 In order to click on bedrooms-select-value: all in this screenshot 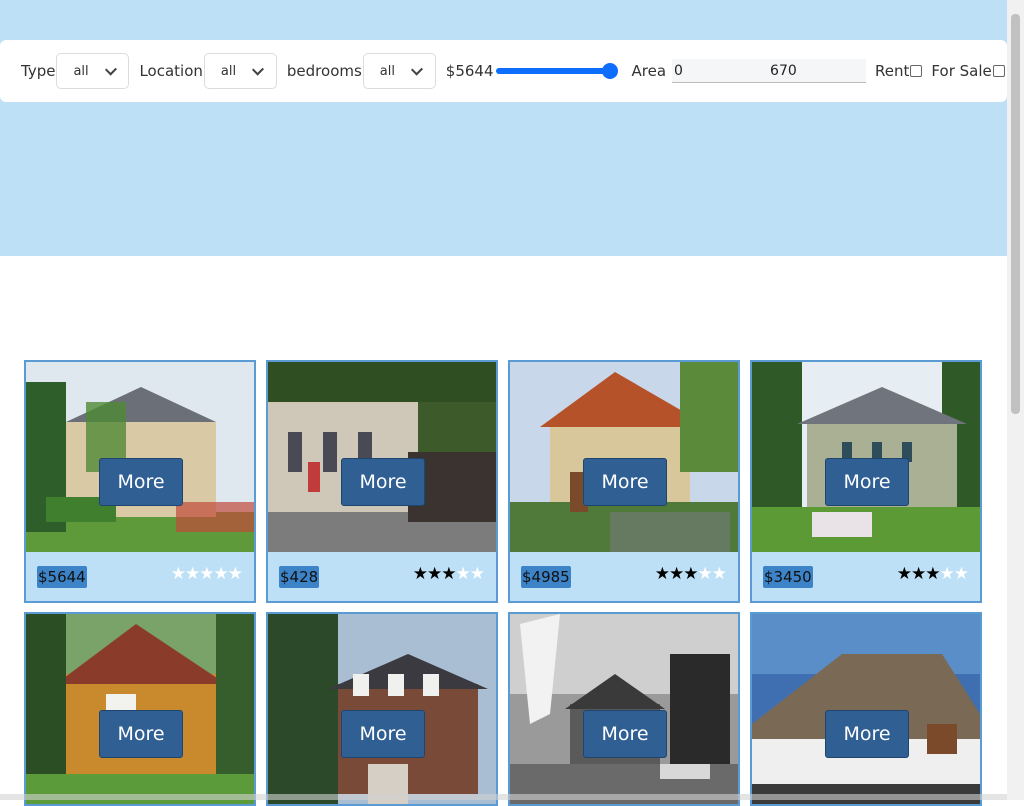, I will do `click(387, 71)`.